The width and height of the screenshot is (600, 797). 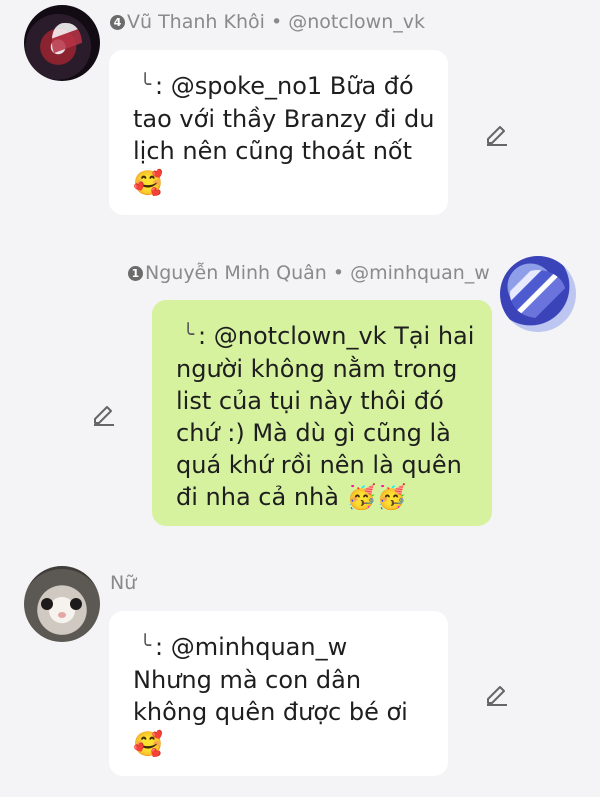 I want to click on avatar-vu-thanh-khoi, so click(x=62, y=43).